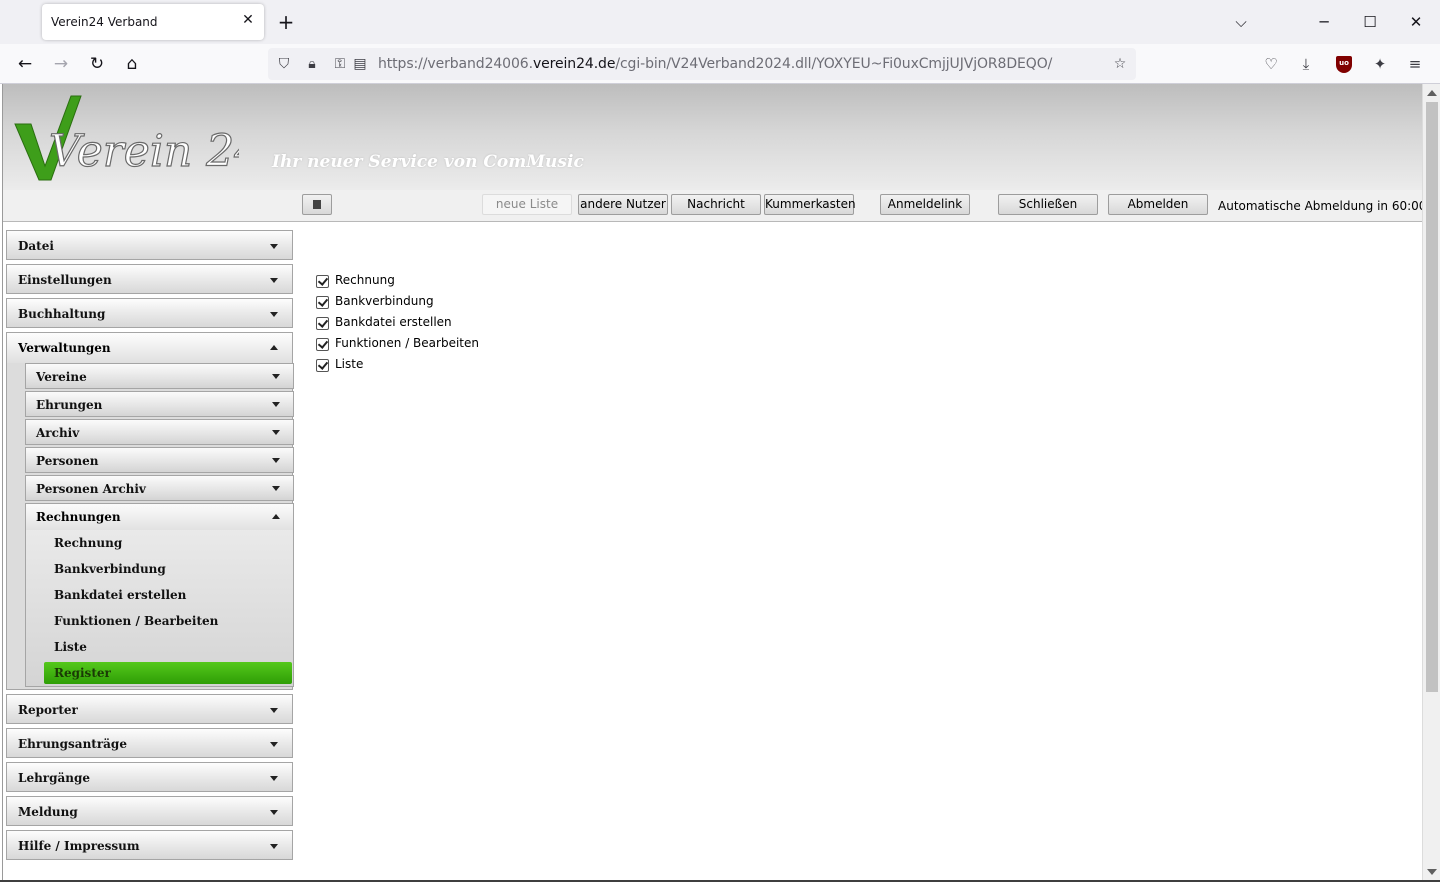  I want to click on header: Verein 24 Ihr neuer Service von ComMusic, so click(712, 137).